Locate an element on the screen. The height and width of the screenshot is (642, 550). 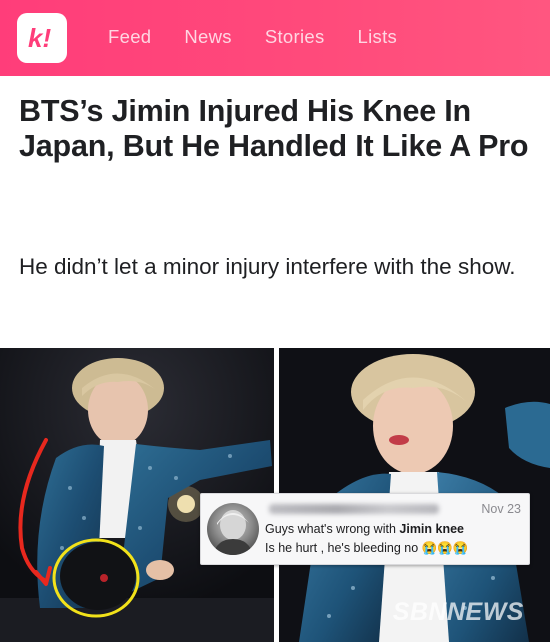
nav-news: News is located at coordinates (207, 37).